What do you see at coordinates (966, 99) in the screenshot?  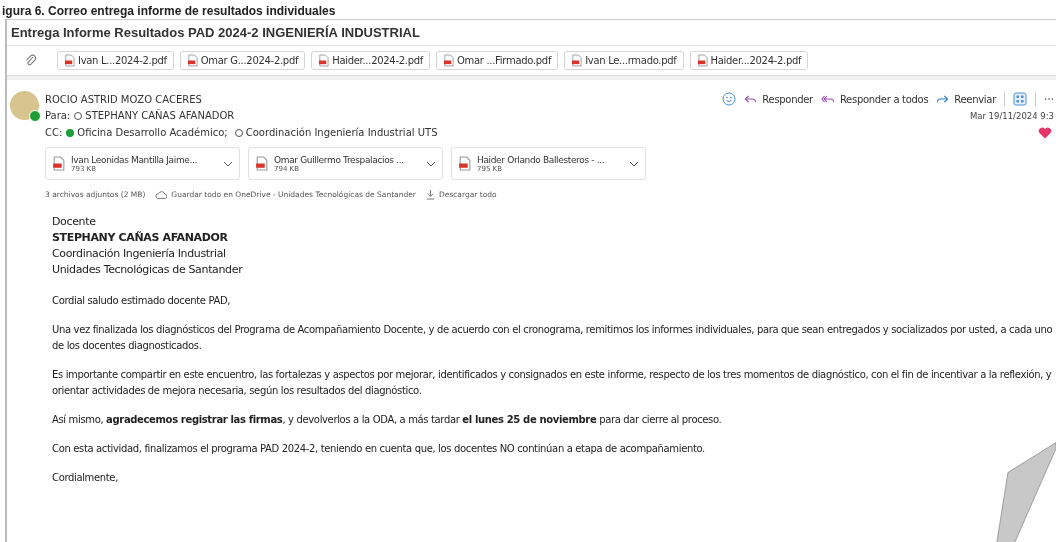 I see `forward-button: Reenviar` at bounding box center [966, 99].